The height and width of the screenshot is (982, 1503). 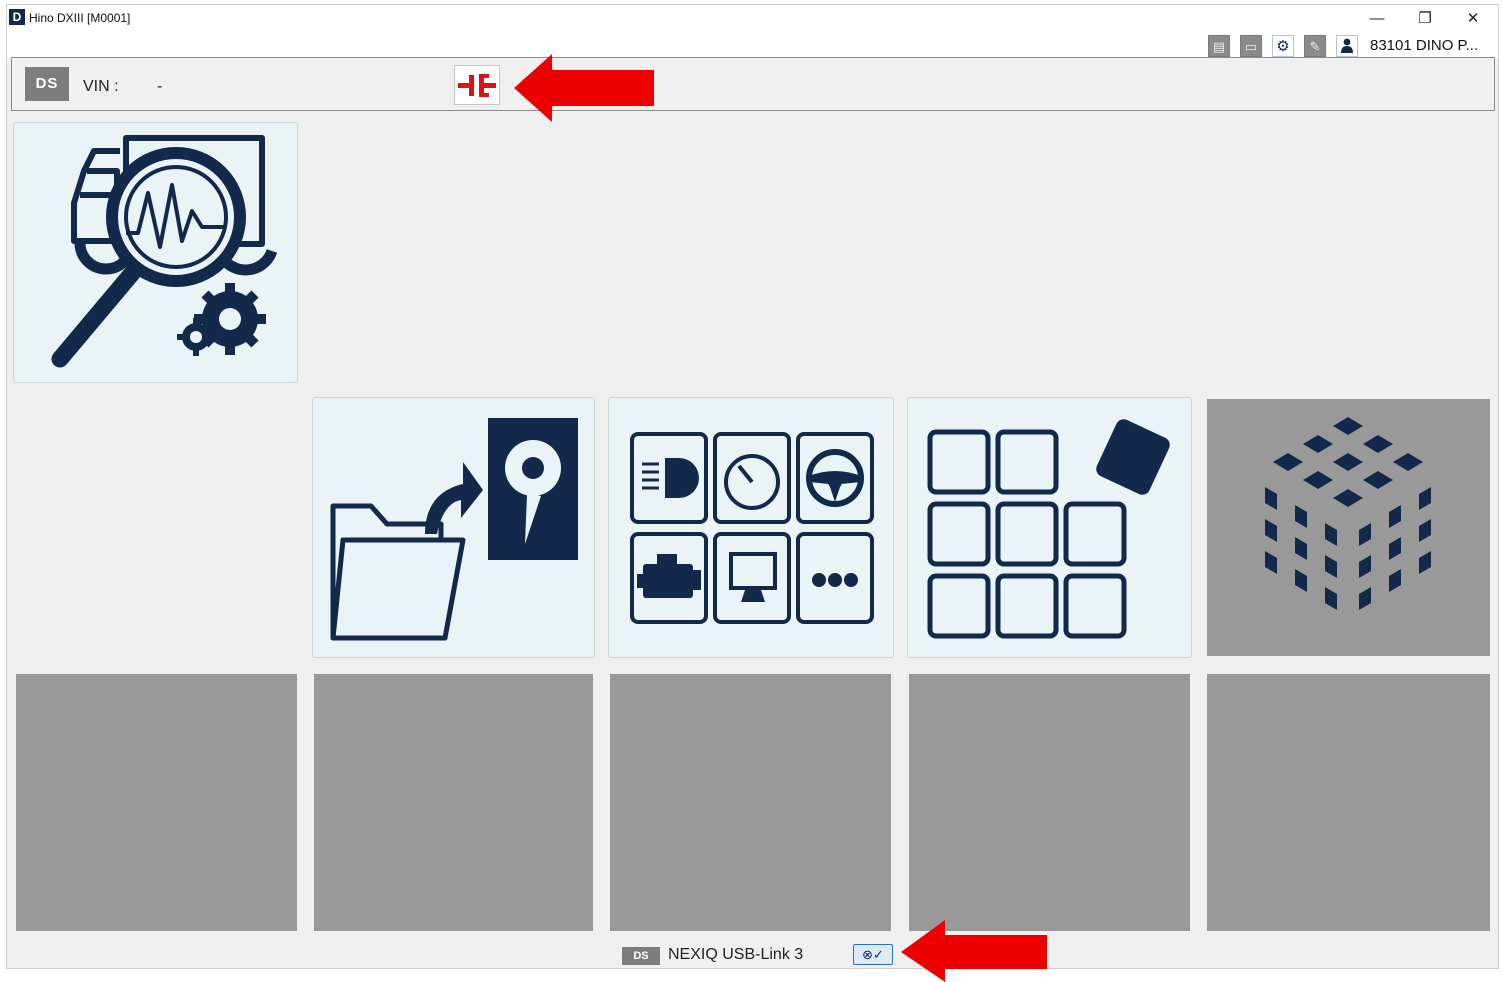 I want to click on vehicle-connect-button, so click(x=477, y=85).